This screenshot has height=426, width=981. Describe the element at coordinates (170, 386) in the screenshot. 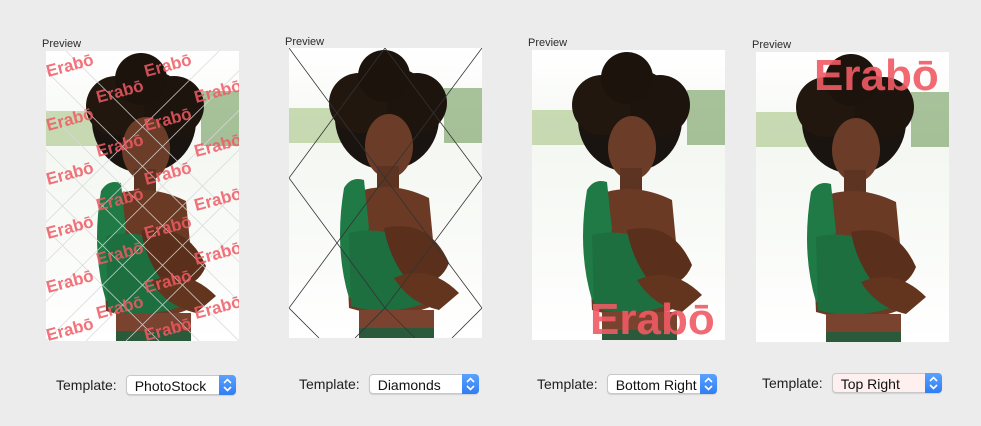

I see `template-select-value: PhotoStock` at that location.